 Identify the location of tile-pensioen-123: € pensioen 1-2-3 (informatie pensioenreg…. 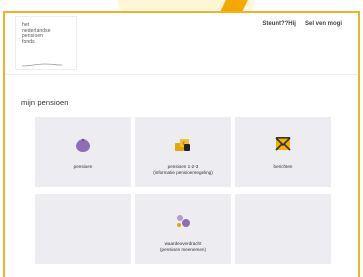
(183, 152).